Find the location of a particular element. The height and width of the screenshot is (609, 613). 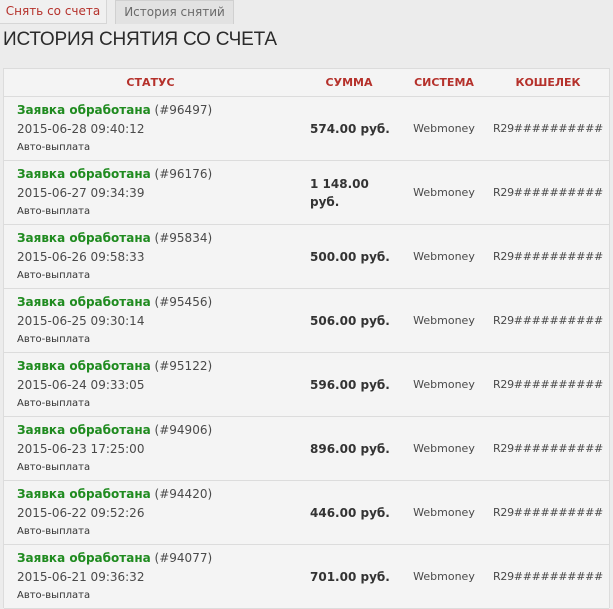

request-id: (#94906) is located at coordinates (183, 430).